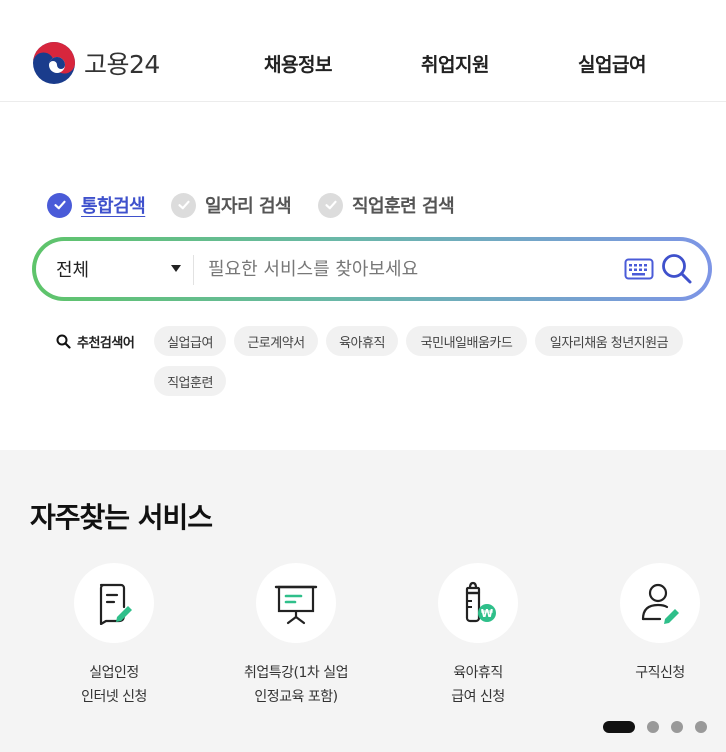 The width and height of the screenshot is (726, 752). Describe the element at coordinates (362, 341) in the screenshot. I see `keyword-chip: 육아휴직` at that location.